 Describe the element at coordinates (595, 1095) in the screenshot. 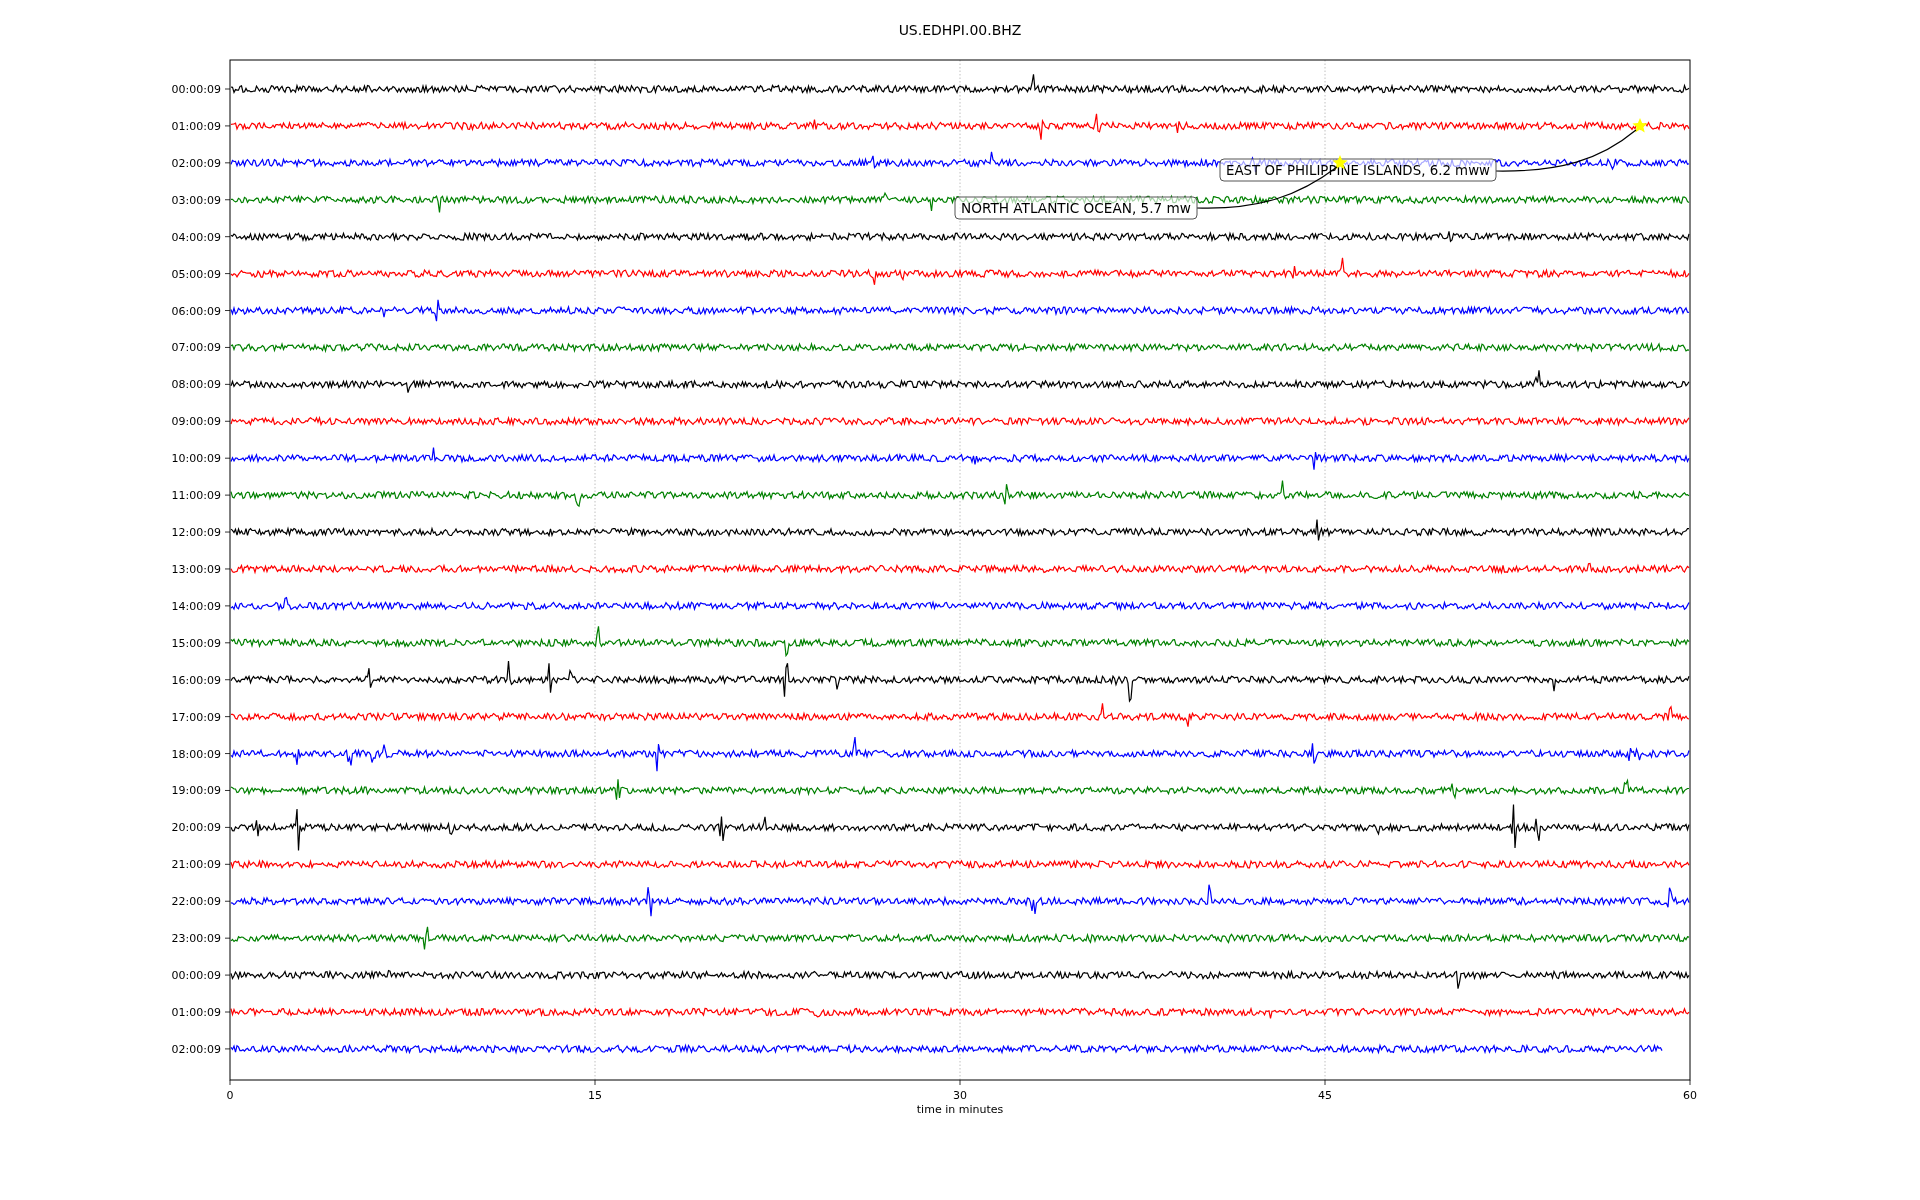

I see `tick-label: 15` at that location.